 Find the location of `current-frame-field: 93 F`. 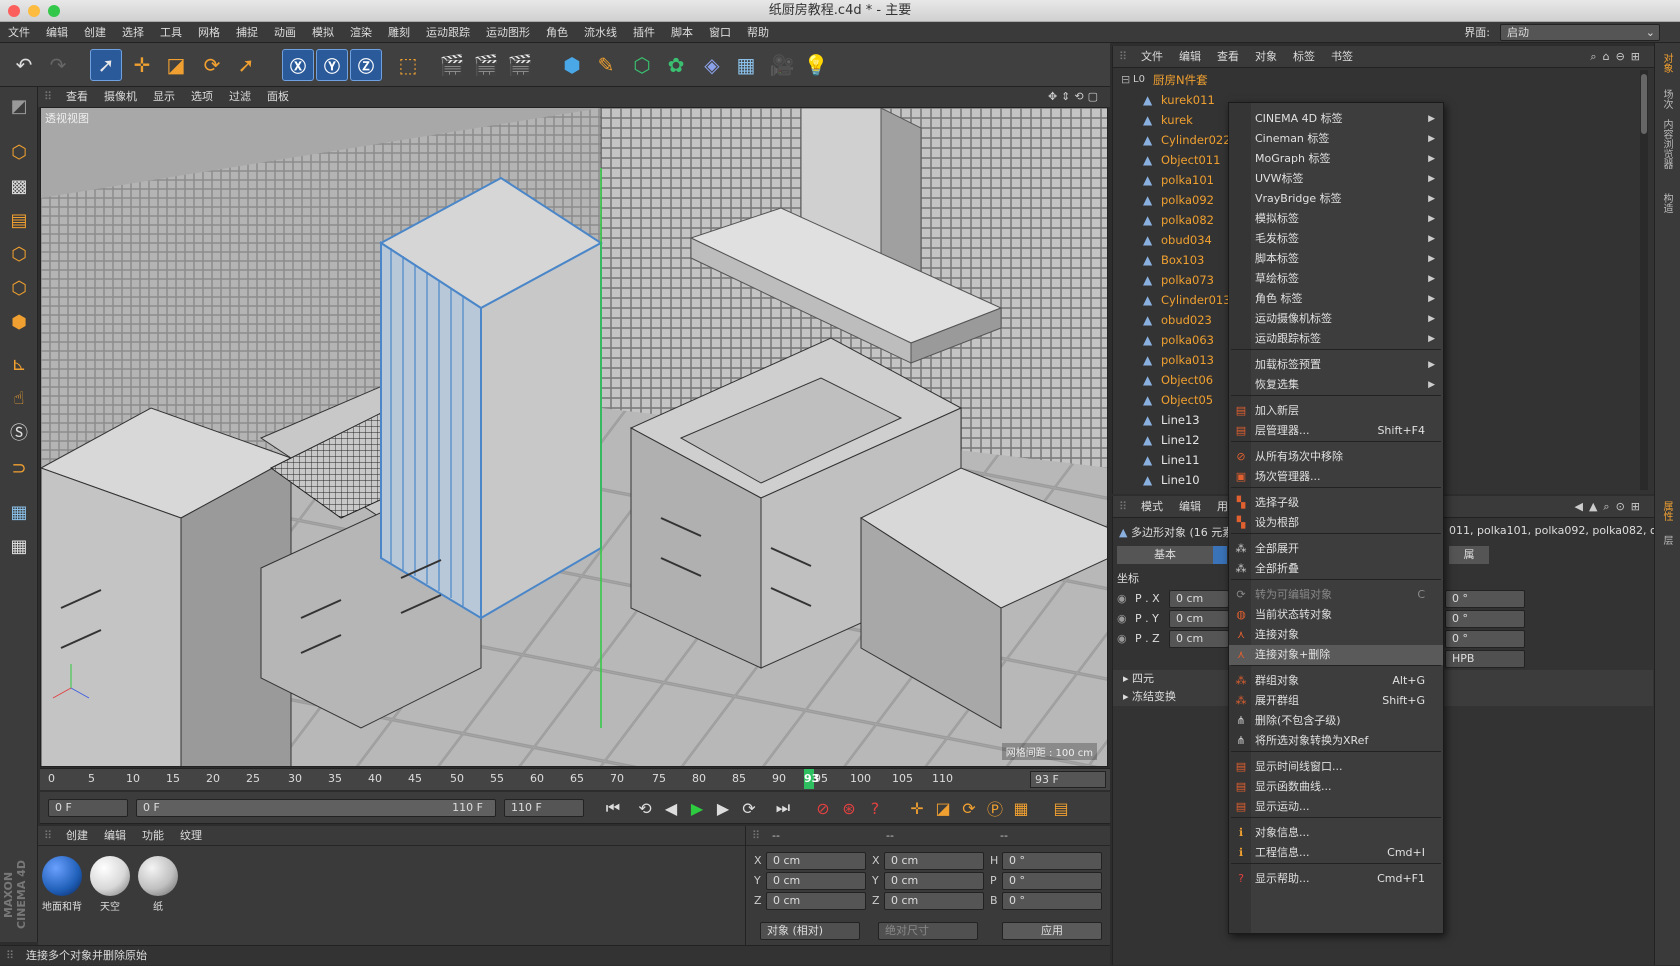

current-frame-field: 93 F is located at coordinates (1068, 779).